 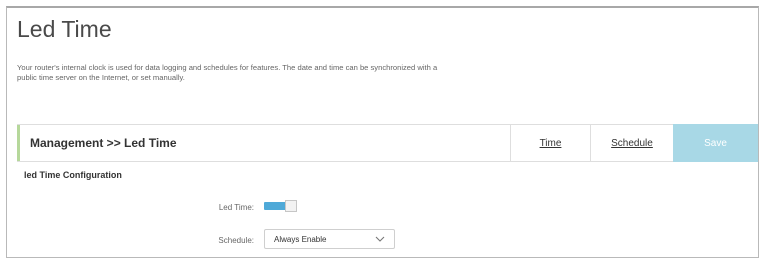 What do you see at coordinates (291, 206) in the screenshot?
I see `toggle-knob` at bounding box center [291, 206].